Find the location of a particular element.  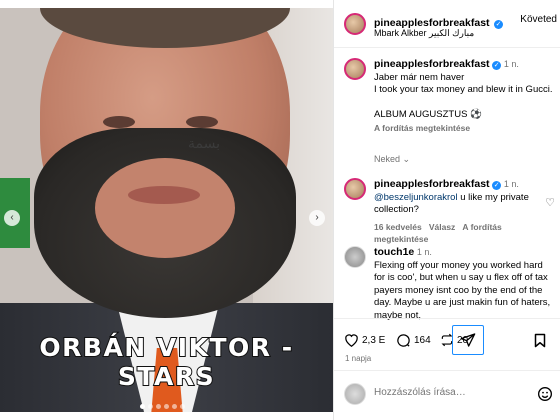

chin is located at coordinates (165, 208).